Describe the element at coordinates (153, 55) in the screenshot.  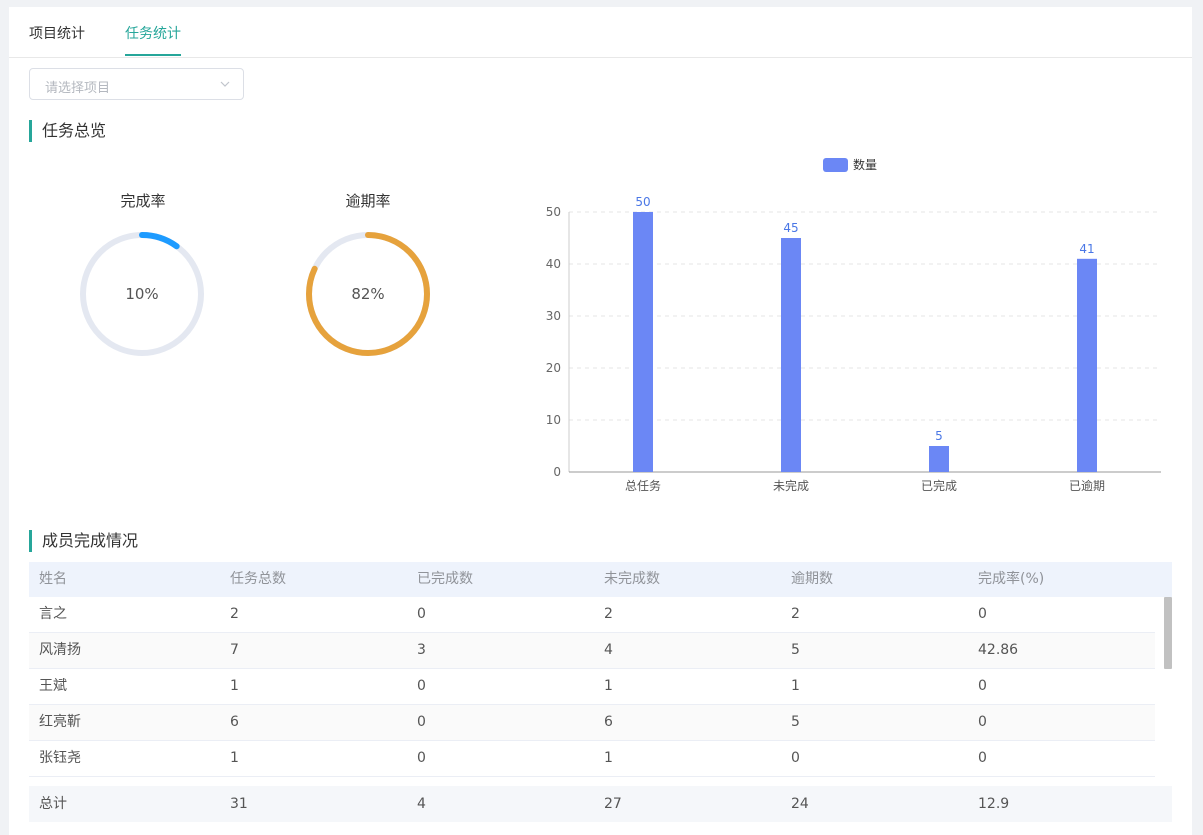
I see `active-tab-indicator` at that location.